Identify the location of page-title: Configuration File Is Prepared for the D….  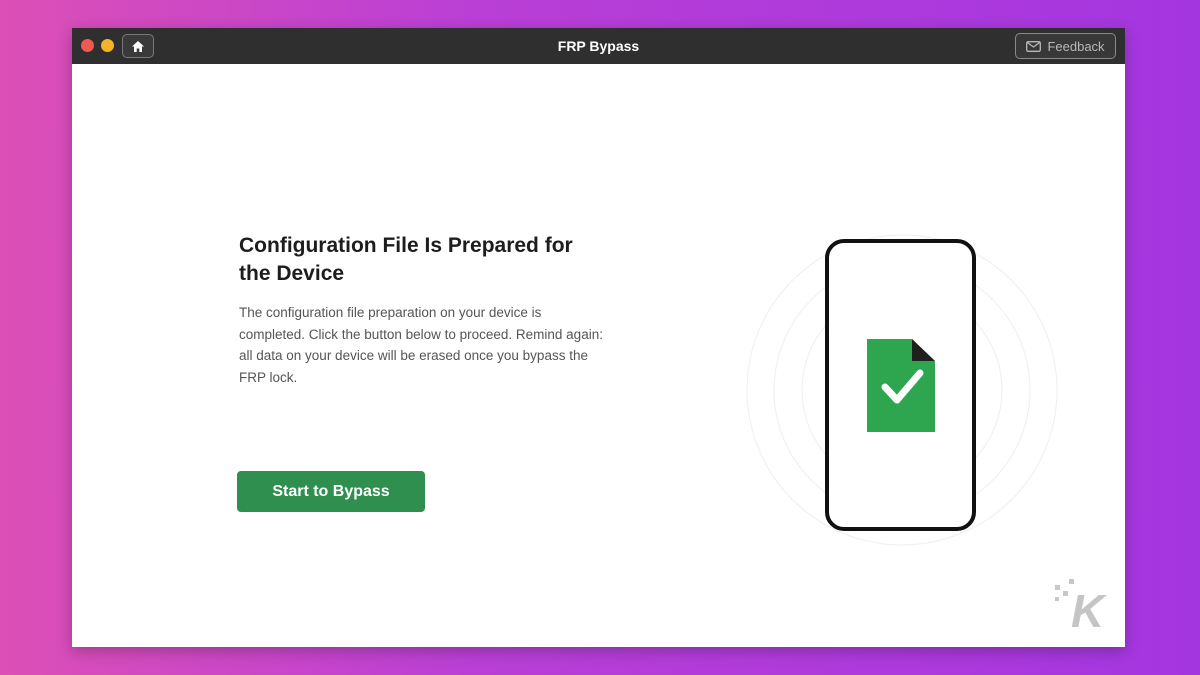
(406, 259).